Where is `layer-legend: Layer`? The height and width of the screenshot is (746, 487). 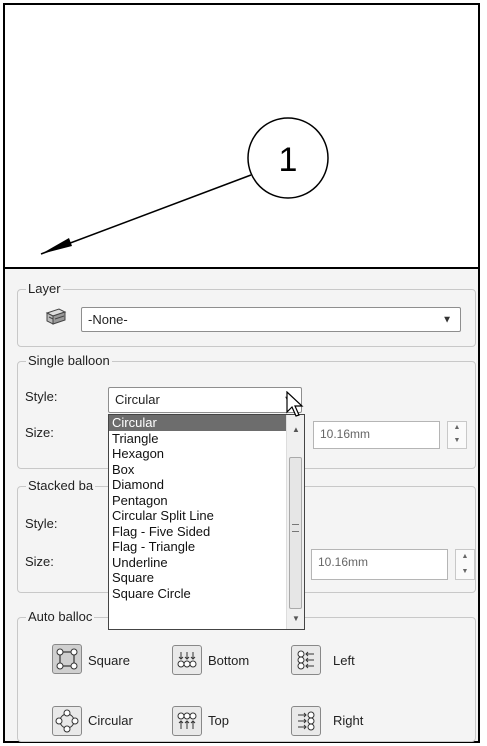
layer-legend: Layer is located at coordinates (44, 288).